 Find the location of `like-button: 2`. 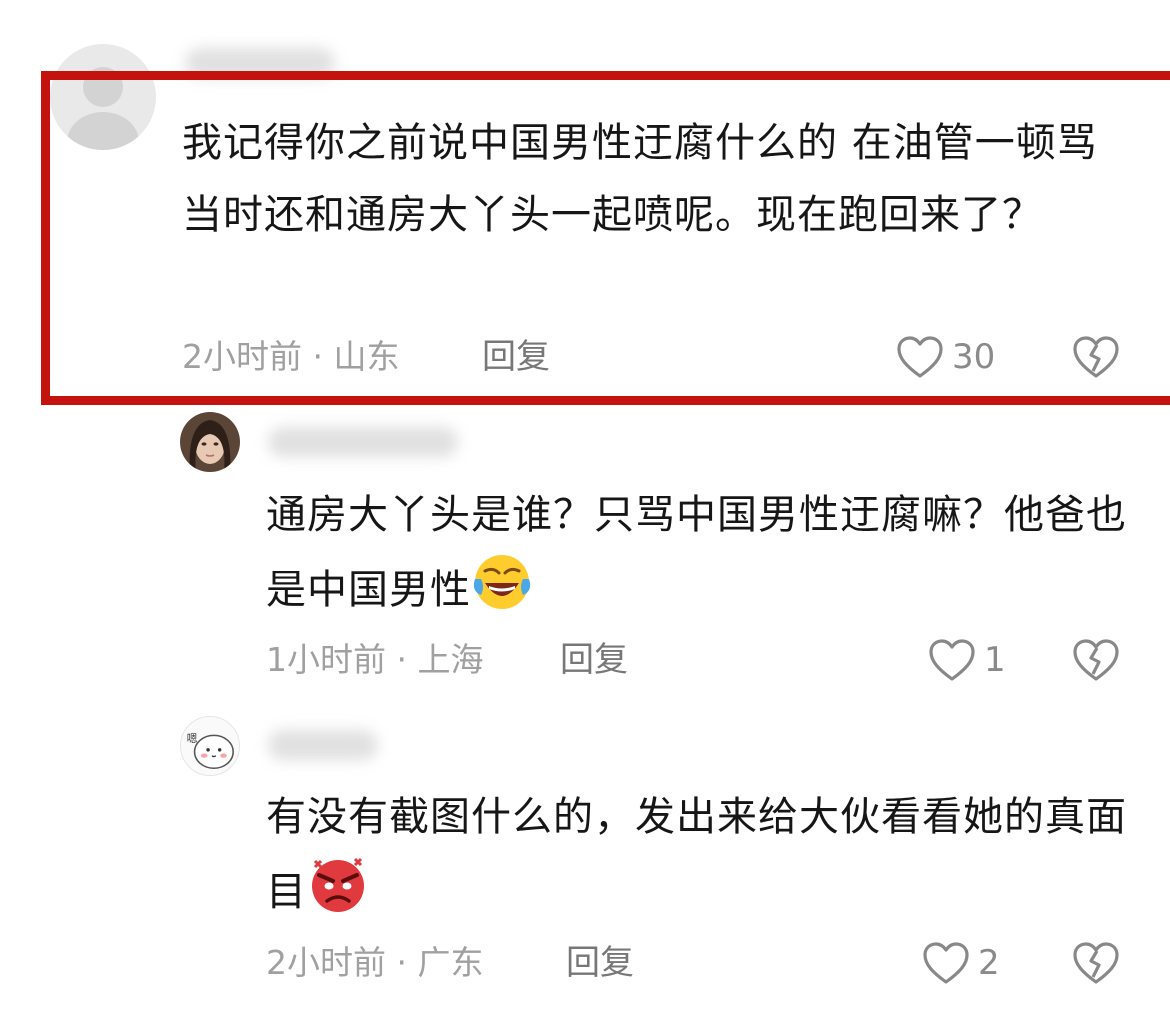

like-button: 2 is located at coordinates (961, 963).